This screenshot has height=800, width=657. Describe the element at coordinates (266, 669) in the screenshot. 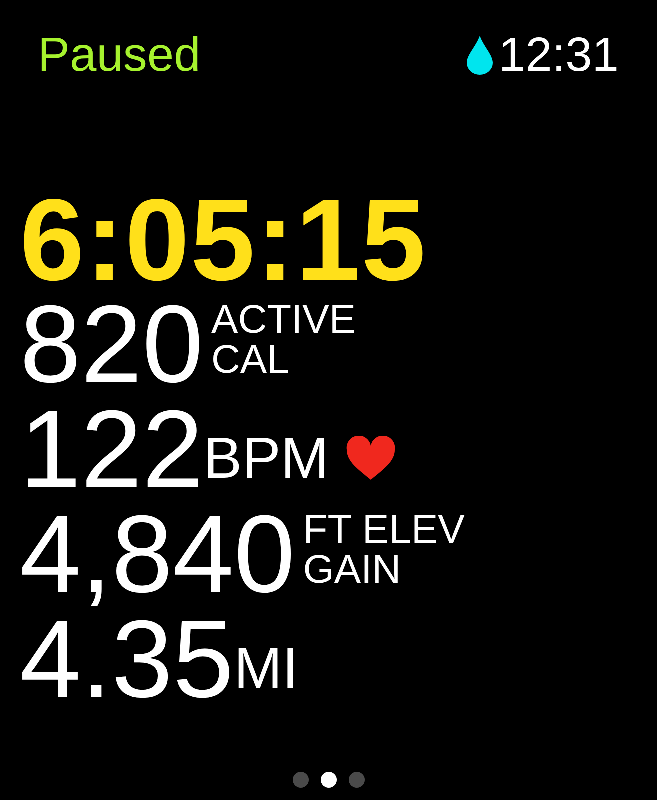

I see `metric-unit: MI` at that location.